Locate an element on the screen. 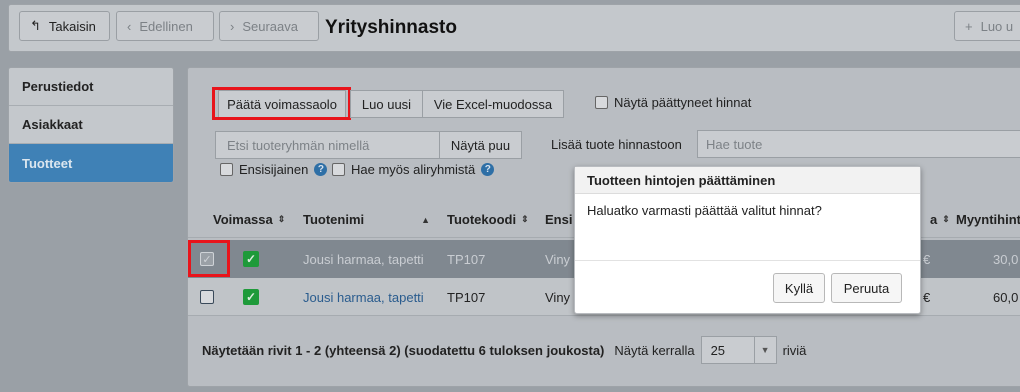 The width and height of the screenshot is (1020, 392). column-name-label: Tuotenimi is located at coordinates (334, 219).